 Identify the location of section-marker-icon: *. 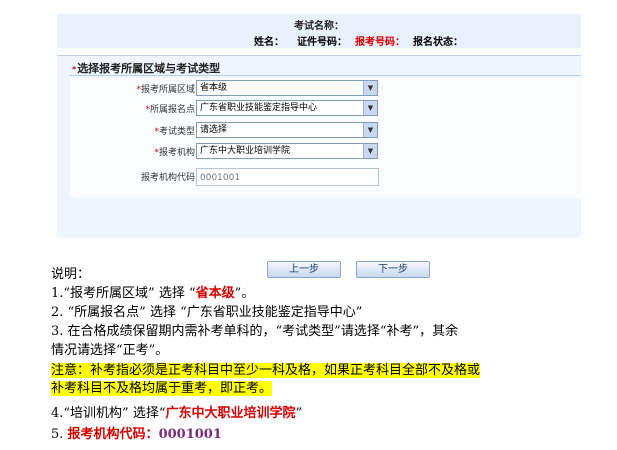
(74, 69).